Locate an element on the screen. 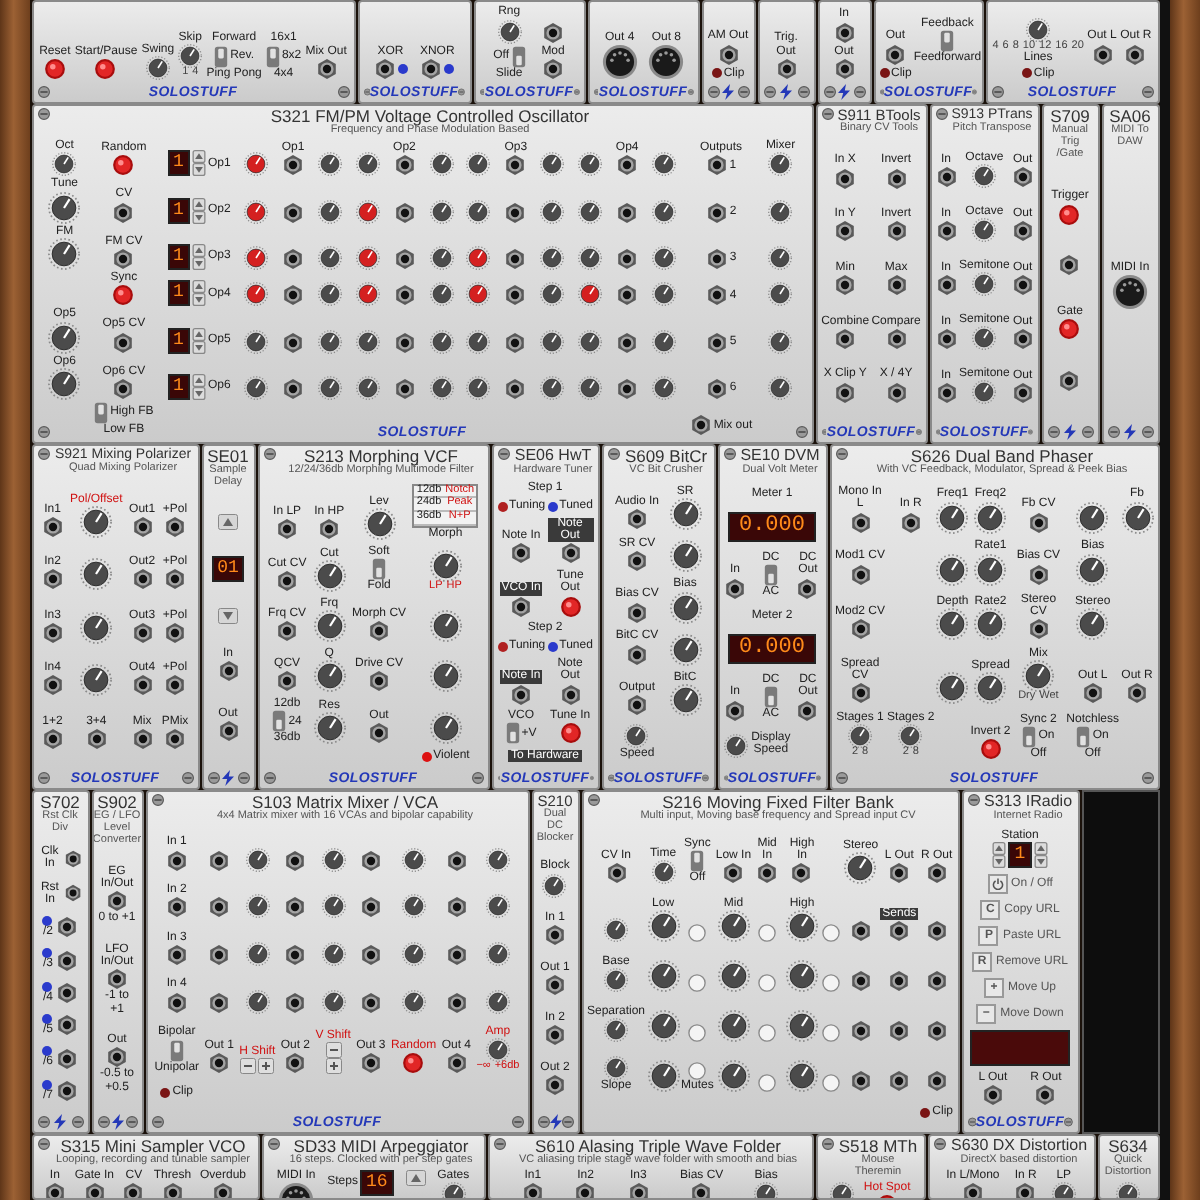 This screenshot has width=1200, height=1200. module-title: S610 Alasing Triple Wave Folder is located at coordinates (658, 1147).